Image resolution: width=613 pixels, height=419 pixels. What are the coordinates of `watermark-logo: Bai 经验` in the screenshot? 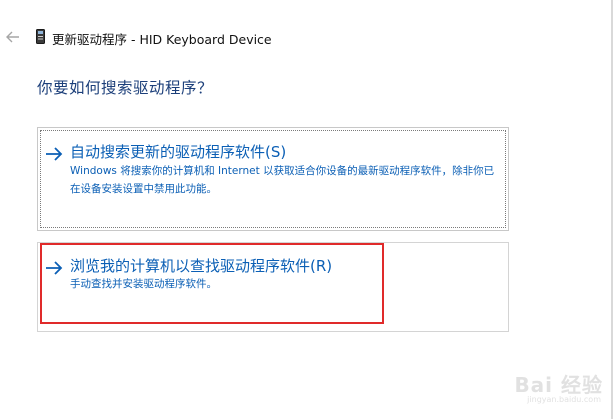 It's located at (558, 385).